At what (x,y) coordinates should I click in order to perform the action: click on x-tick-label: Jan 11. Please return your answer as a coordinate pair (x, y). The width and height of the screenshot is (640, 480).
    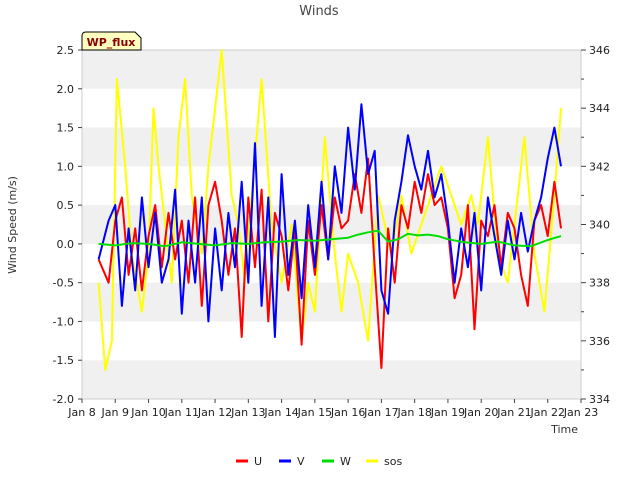
    Looking at the image, I should click on (181, 412).